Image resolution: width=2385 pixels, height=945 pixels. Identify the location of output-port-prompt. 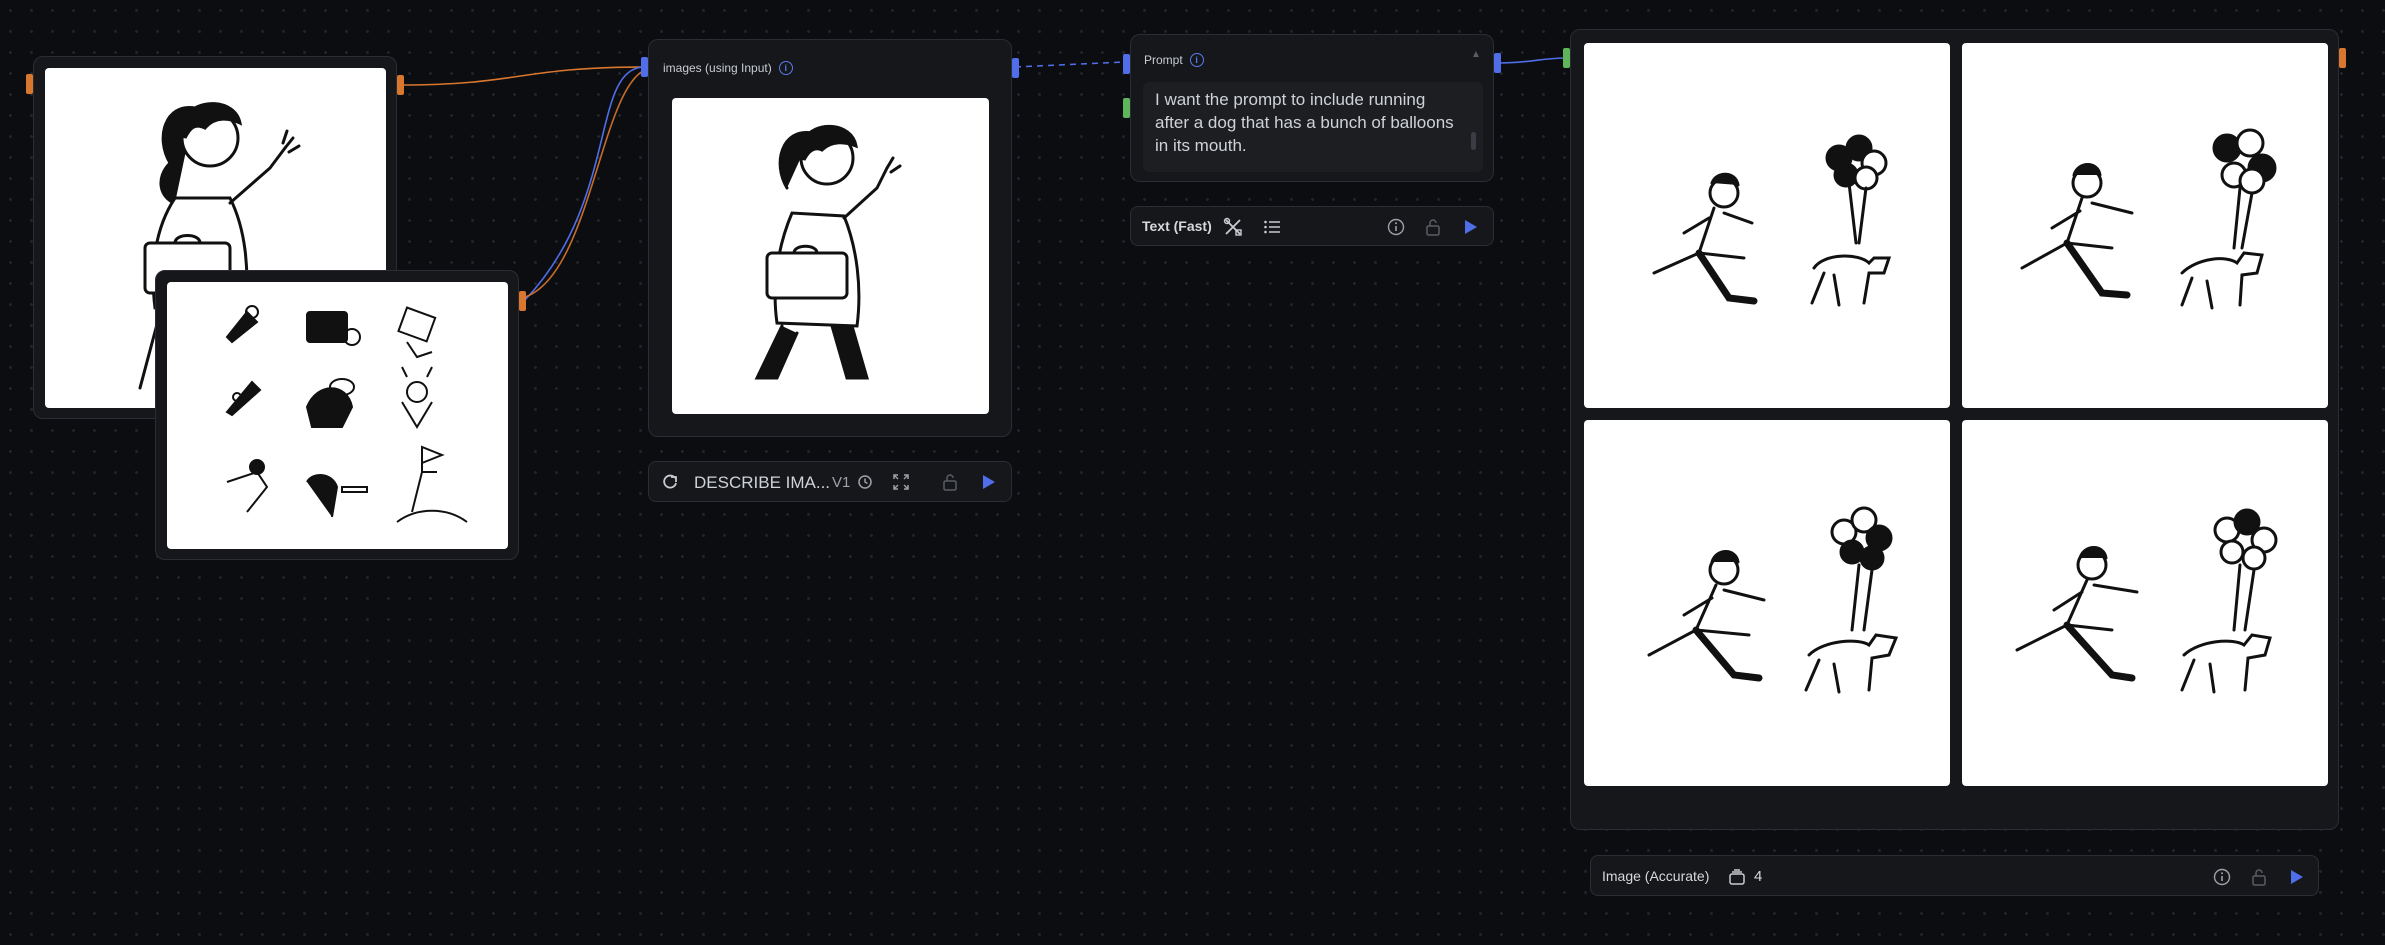
(1497, 63).